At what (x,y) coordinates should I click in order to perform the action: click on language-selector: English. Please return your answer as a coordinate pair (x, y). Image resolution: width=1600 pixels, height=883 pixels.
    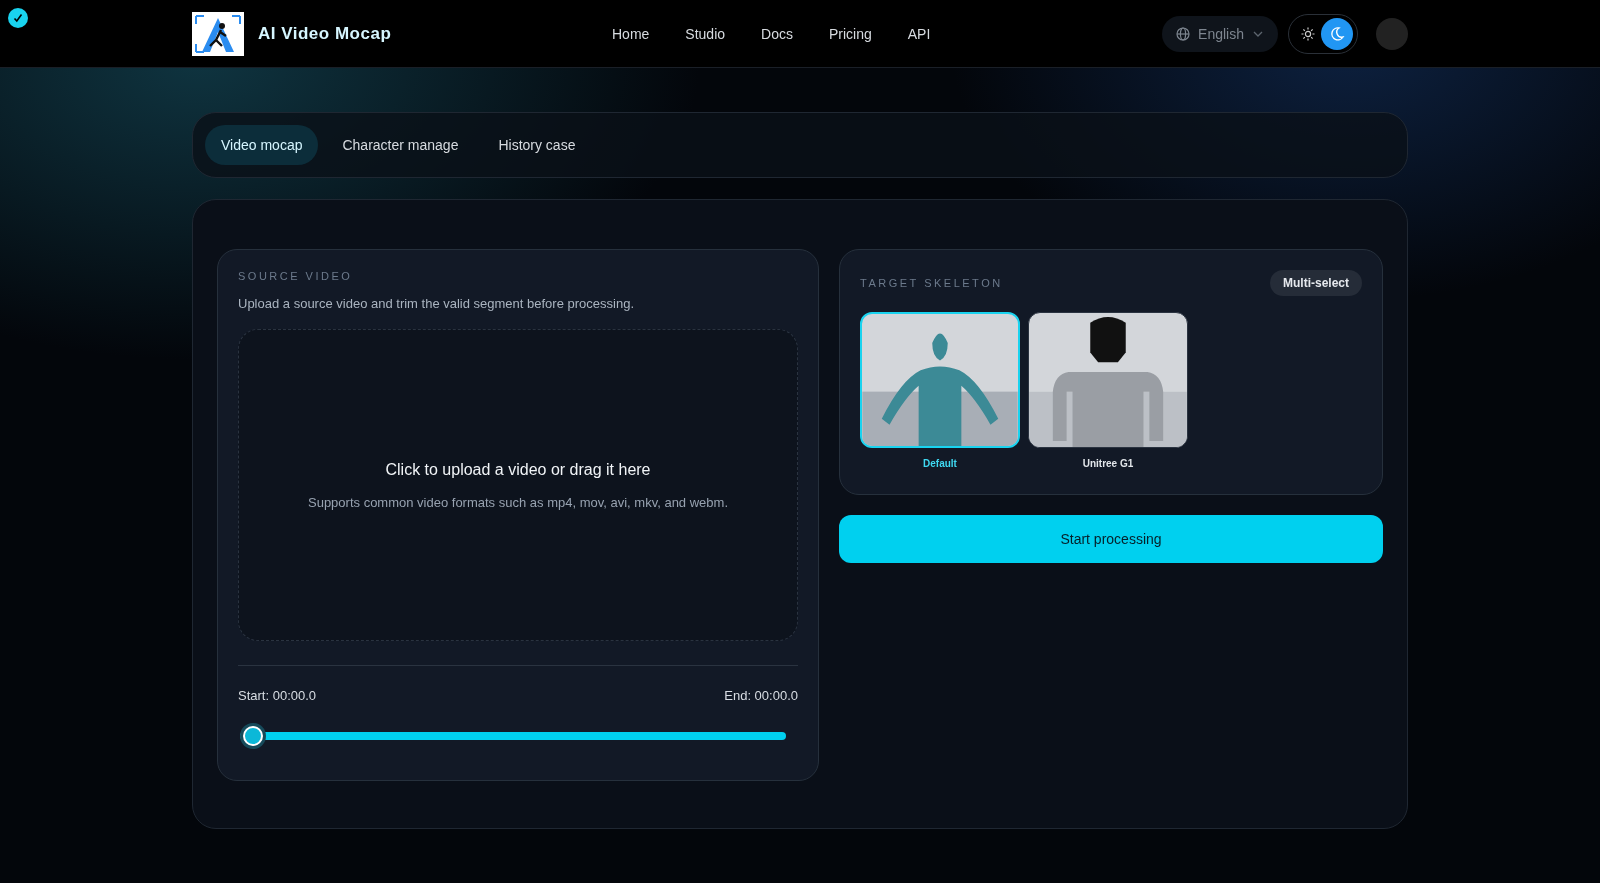
    Looking at the image, I should click on (1220, 33).